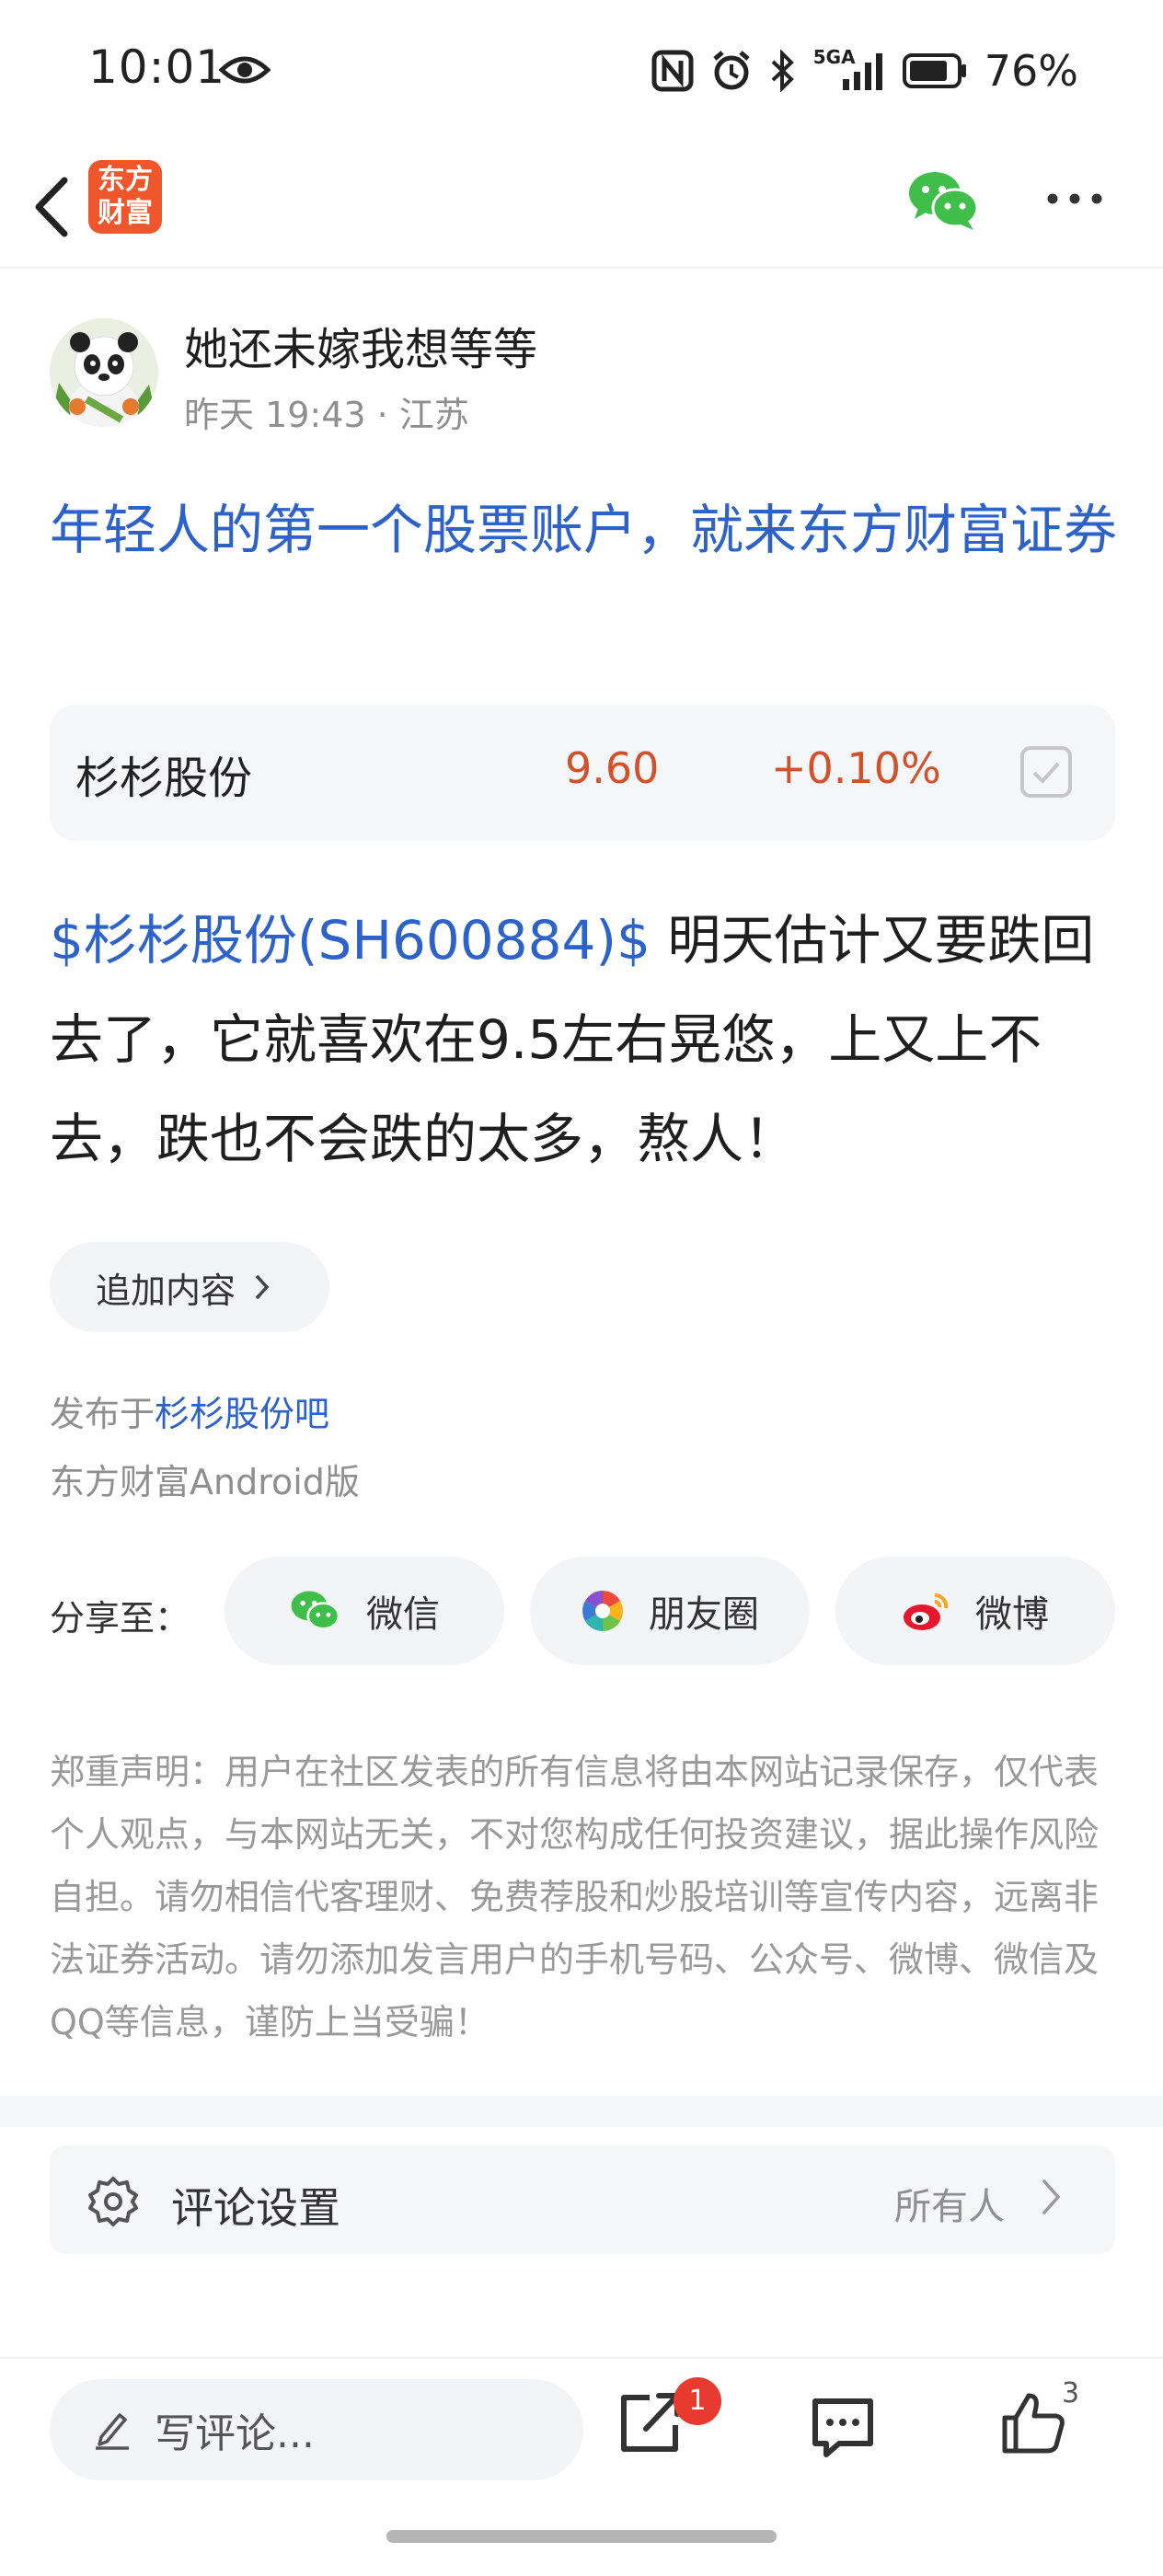 The height and width of the screenshot is (2576, 1163). What do you see at coordinates (120, 1618) in the screenshot?
I see `share-label: 分享至：` at bounding box center [120, 1618].